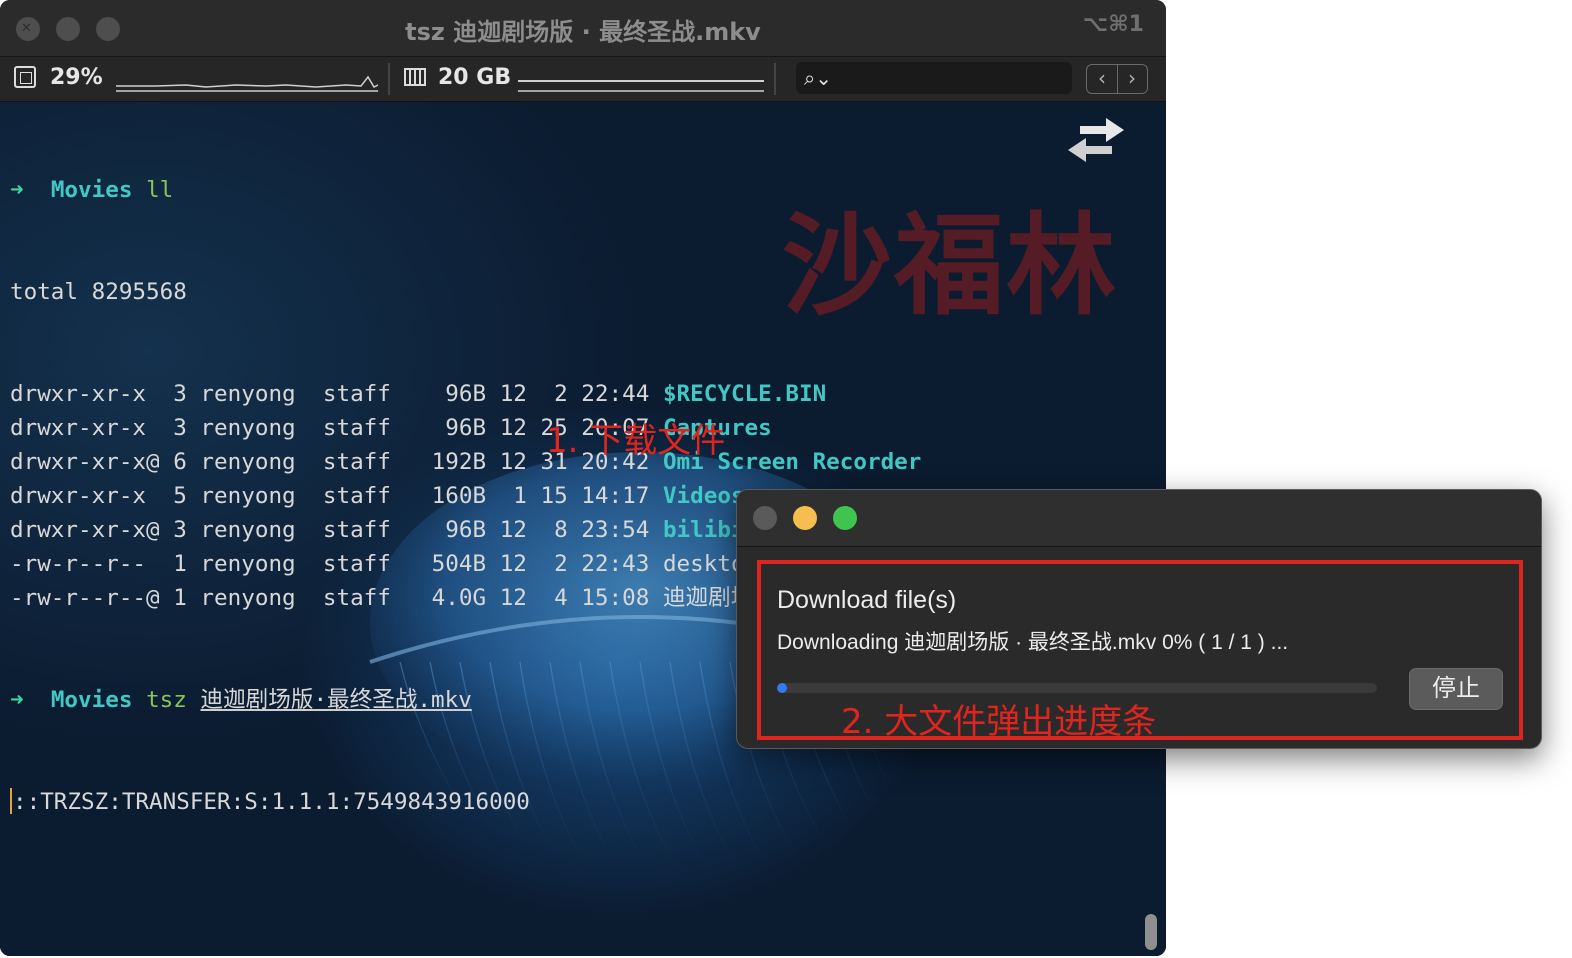 The height and width of the screenshot is (958, 1572). Describe the element at coordinates (1113, 24) in the screenshot. I see `window-shortcut: ⌥⌘1` at that location.